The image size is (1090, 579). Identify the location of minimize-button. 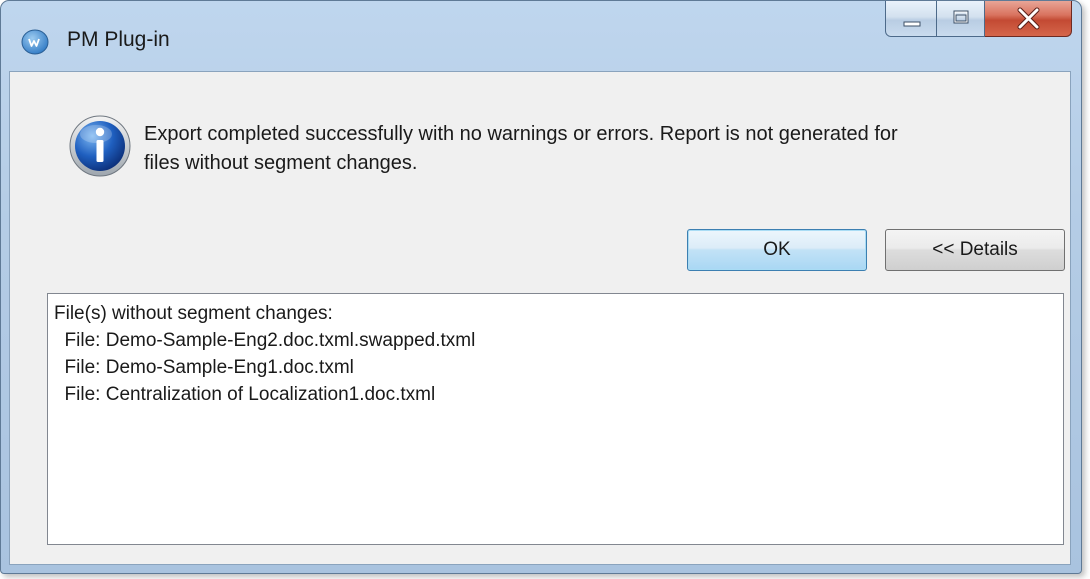
(911, 19).